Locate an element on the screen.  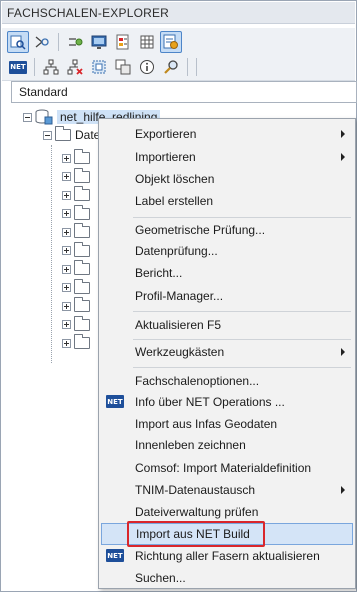
tree-child-label: Date is located at coordinates (88, 135).